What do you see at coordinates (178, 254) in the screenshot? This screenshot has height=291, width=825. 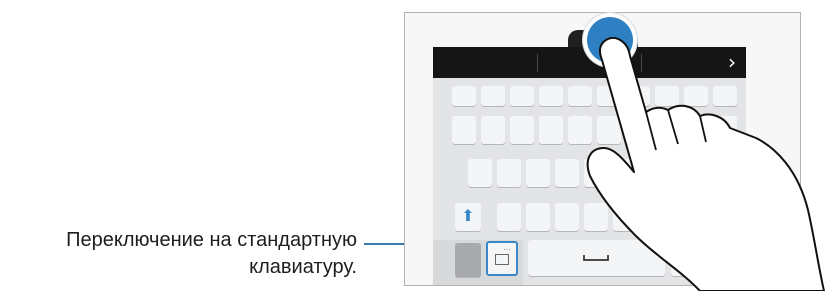 I see `callout-text: Переключение на стандартную клавиатуру.` at bounding box center [178, 254].